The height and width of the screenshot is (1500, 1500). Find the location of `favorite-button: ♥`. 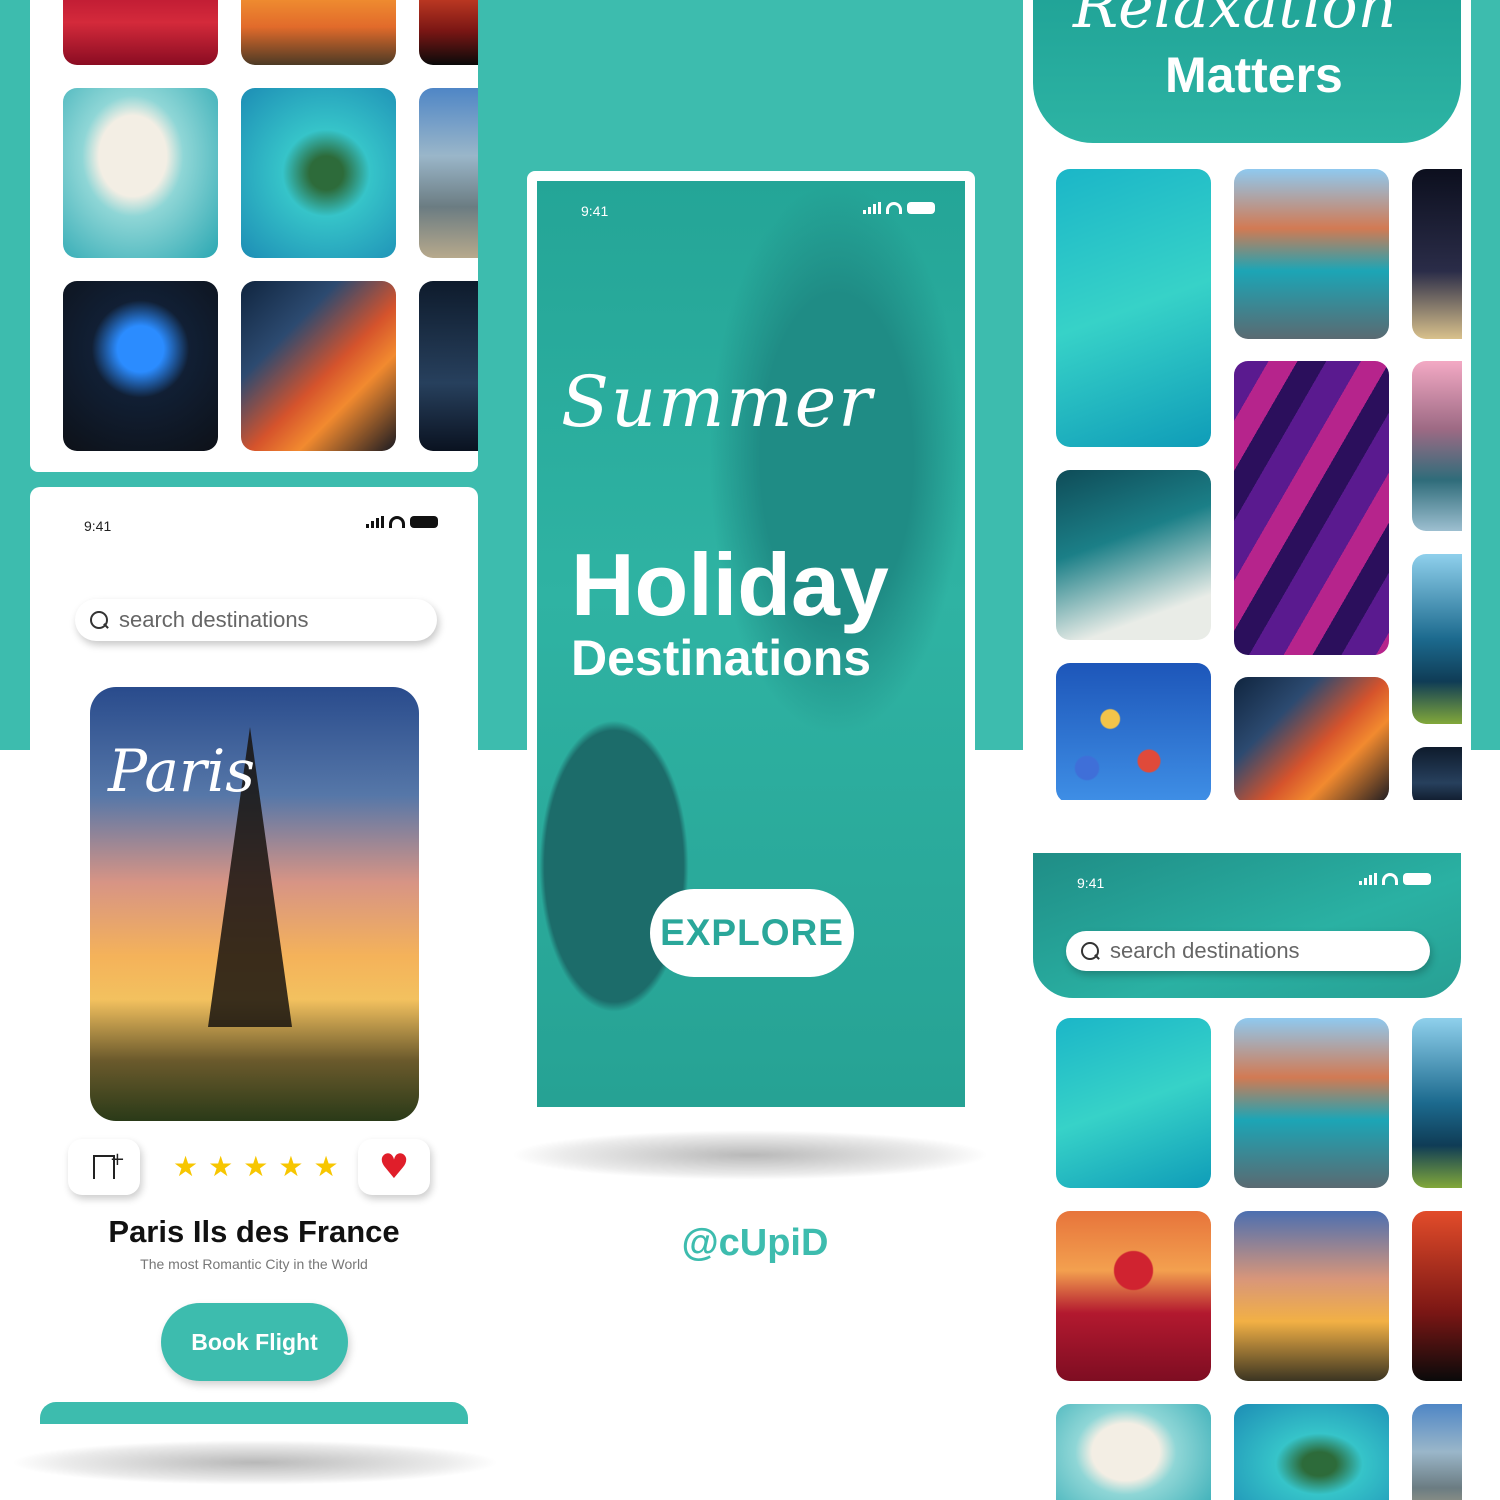

favorite-button: ♥ is located at coordinates (394, 1167).